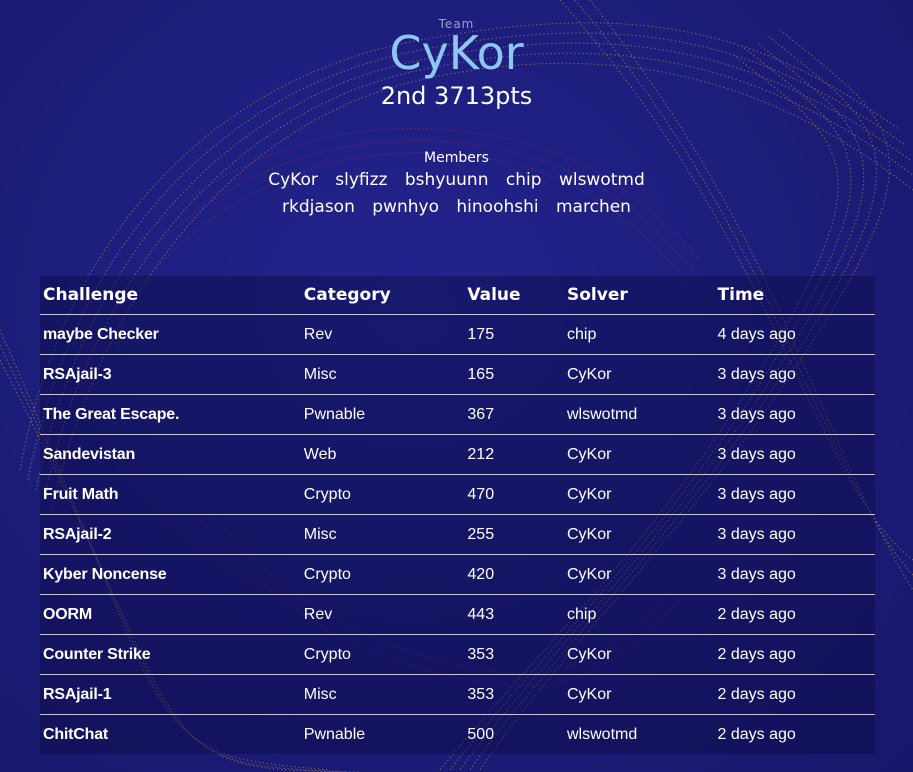 The height and width of the screenshot is (772, 913). I want to click on table-header-row: Challenge Category Value Solver Time, so click(457, 295).